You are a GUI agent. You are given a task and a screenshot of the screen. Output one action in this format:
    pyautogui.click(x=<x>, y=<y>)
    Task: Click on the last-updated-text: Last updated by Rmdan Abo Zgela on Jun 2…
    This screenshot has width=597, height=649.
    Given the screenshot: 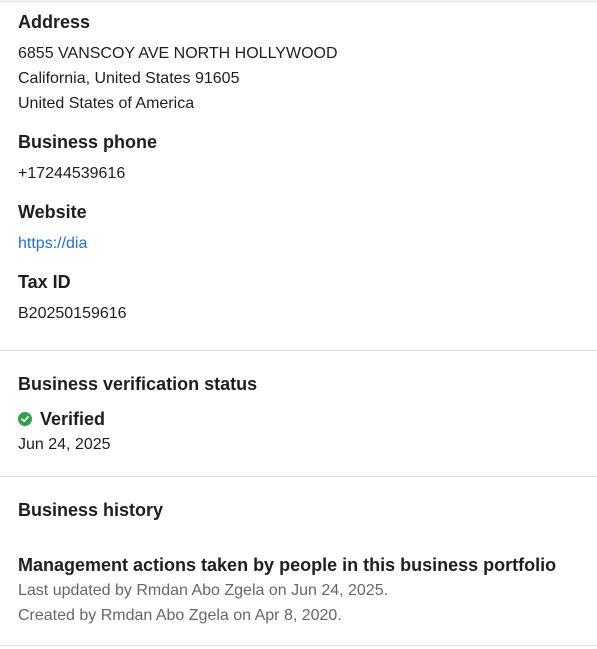 What is the action you would take?
    pyautogui.click(x=203, y=590)
    